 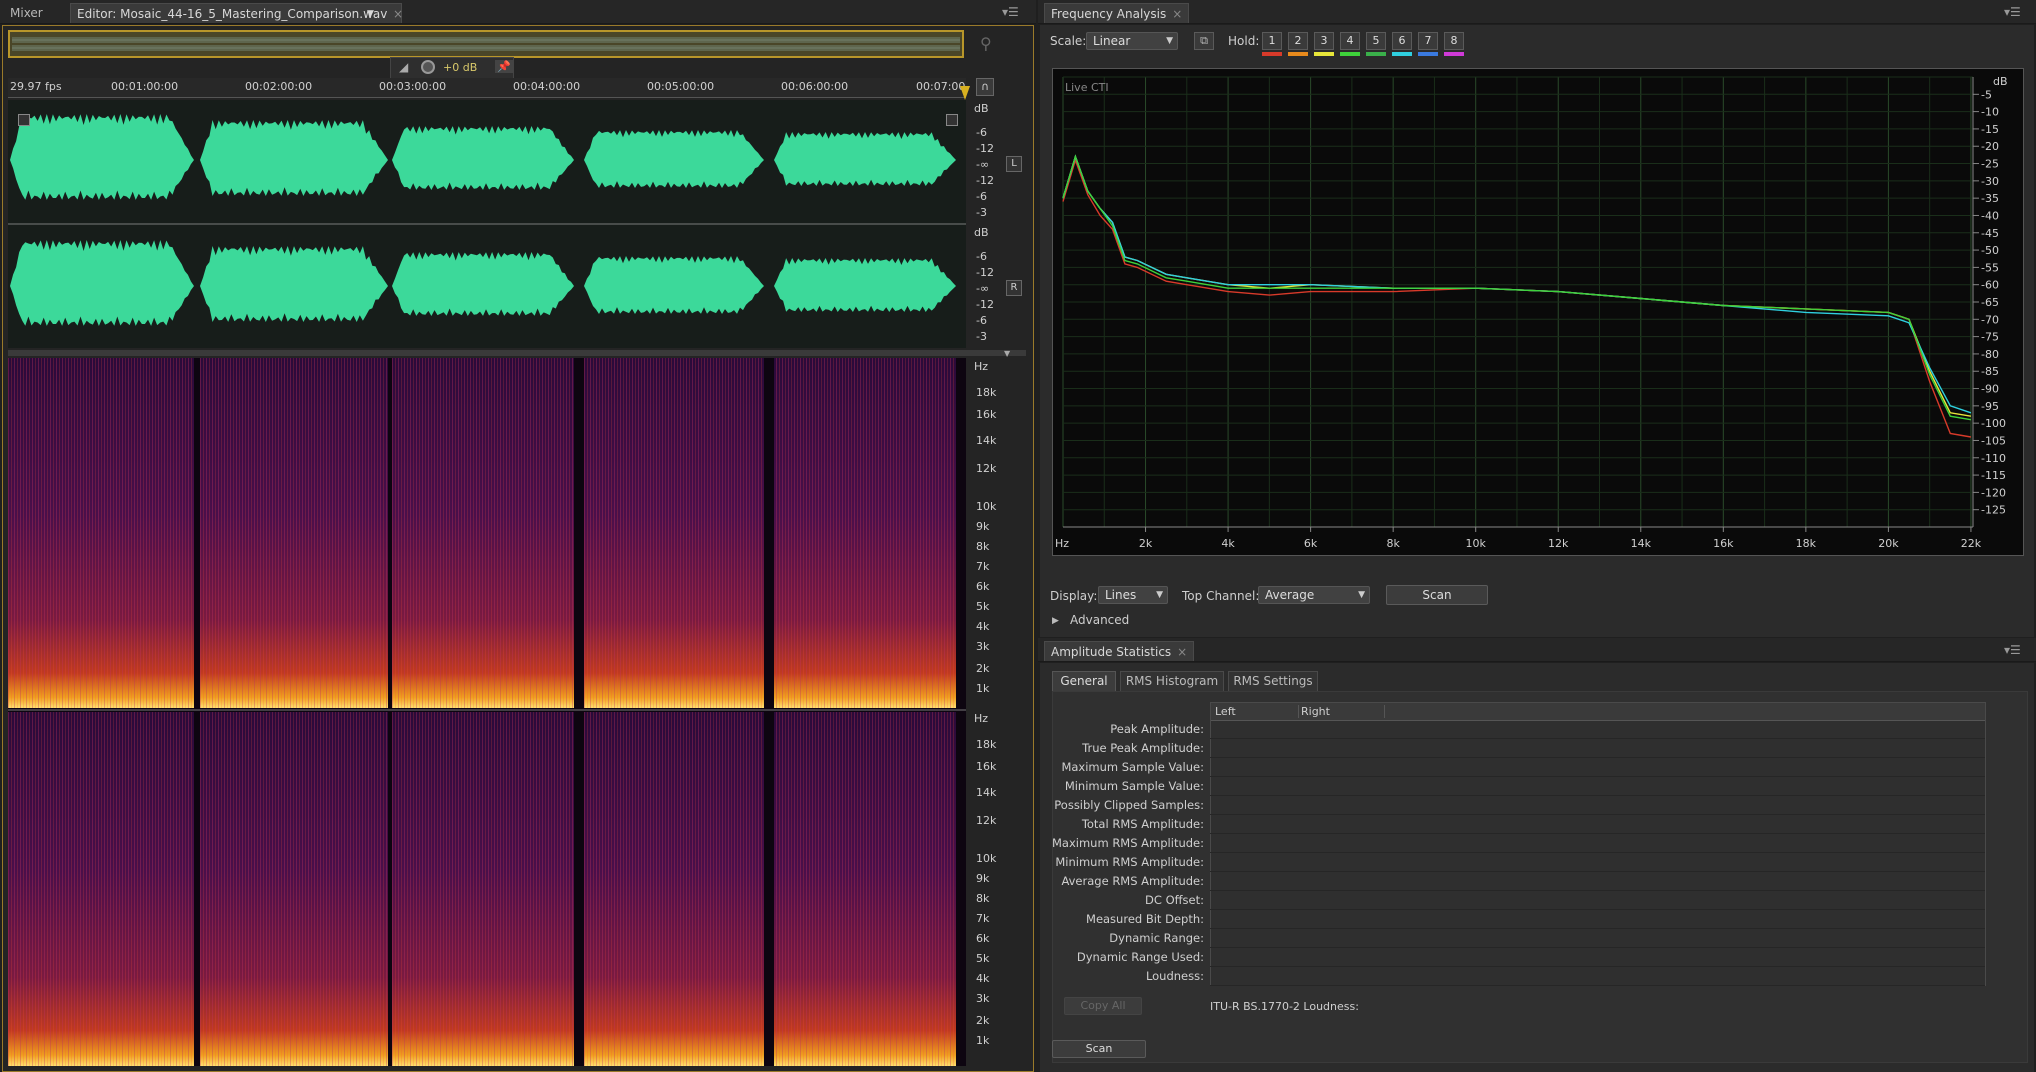 I want to click on fps-label: 29.97 fps, so click(x=36, y=86).